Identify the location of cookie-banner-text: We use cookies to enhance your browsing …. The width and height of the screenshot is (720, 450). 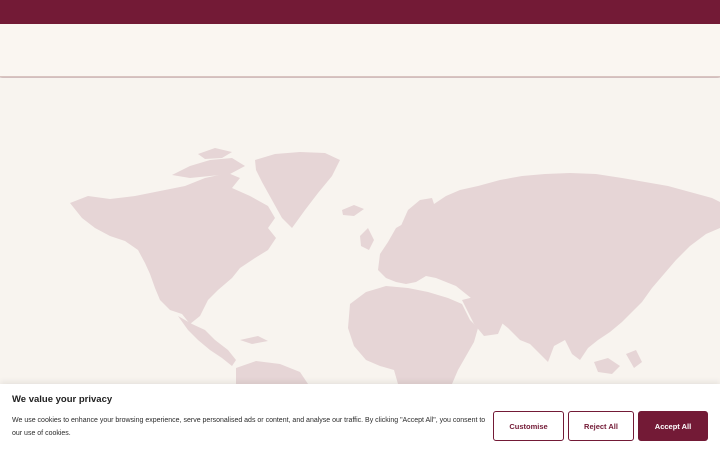
(249, 427).